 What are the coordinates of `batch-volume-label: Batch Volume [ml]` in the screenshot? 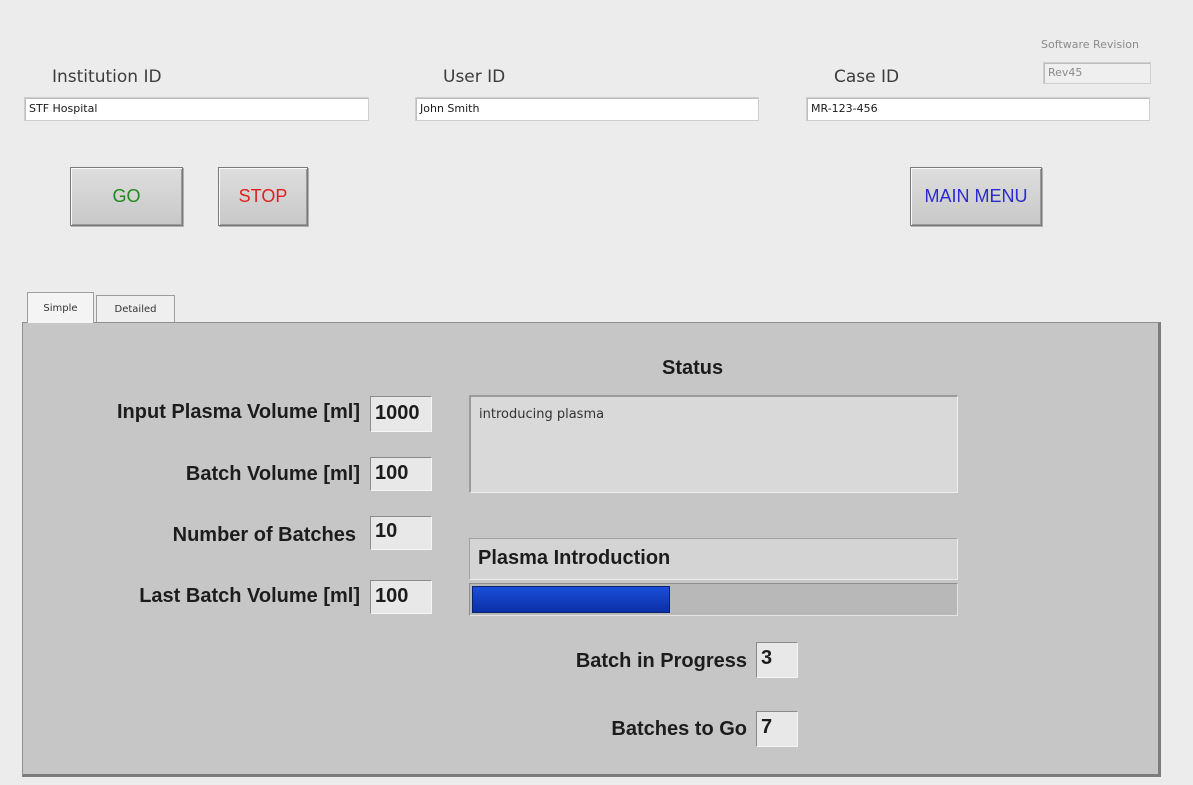 It's located at (272, 474).